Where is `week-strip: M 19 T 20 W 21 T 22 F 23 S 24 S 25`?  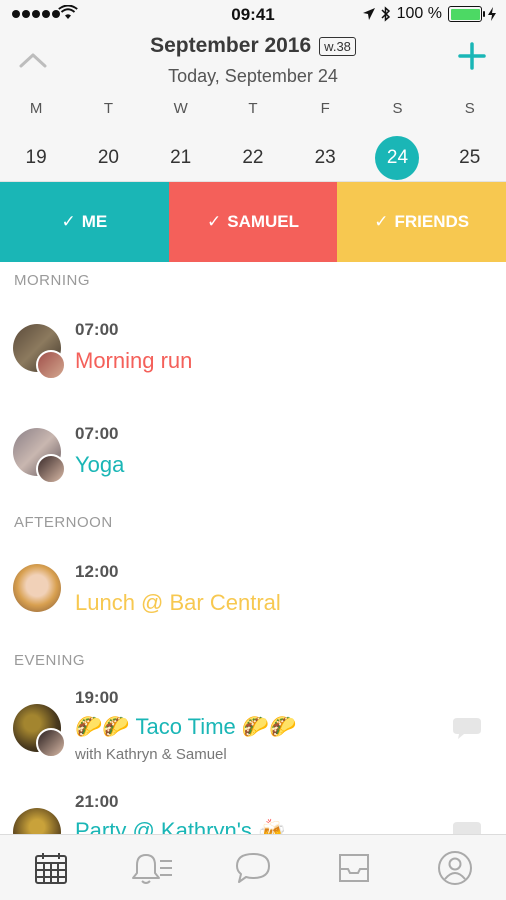
week-strip: M 19 T 20 W 21 T 22 F 23 S 24 S 25 is located at coordinates (253, 149).